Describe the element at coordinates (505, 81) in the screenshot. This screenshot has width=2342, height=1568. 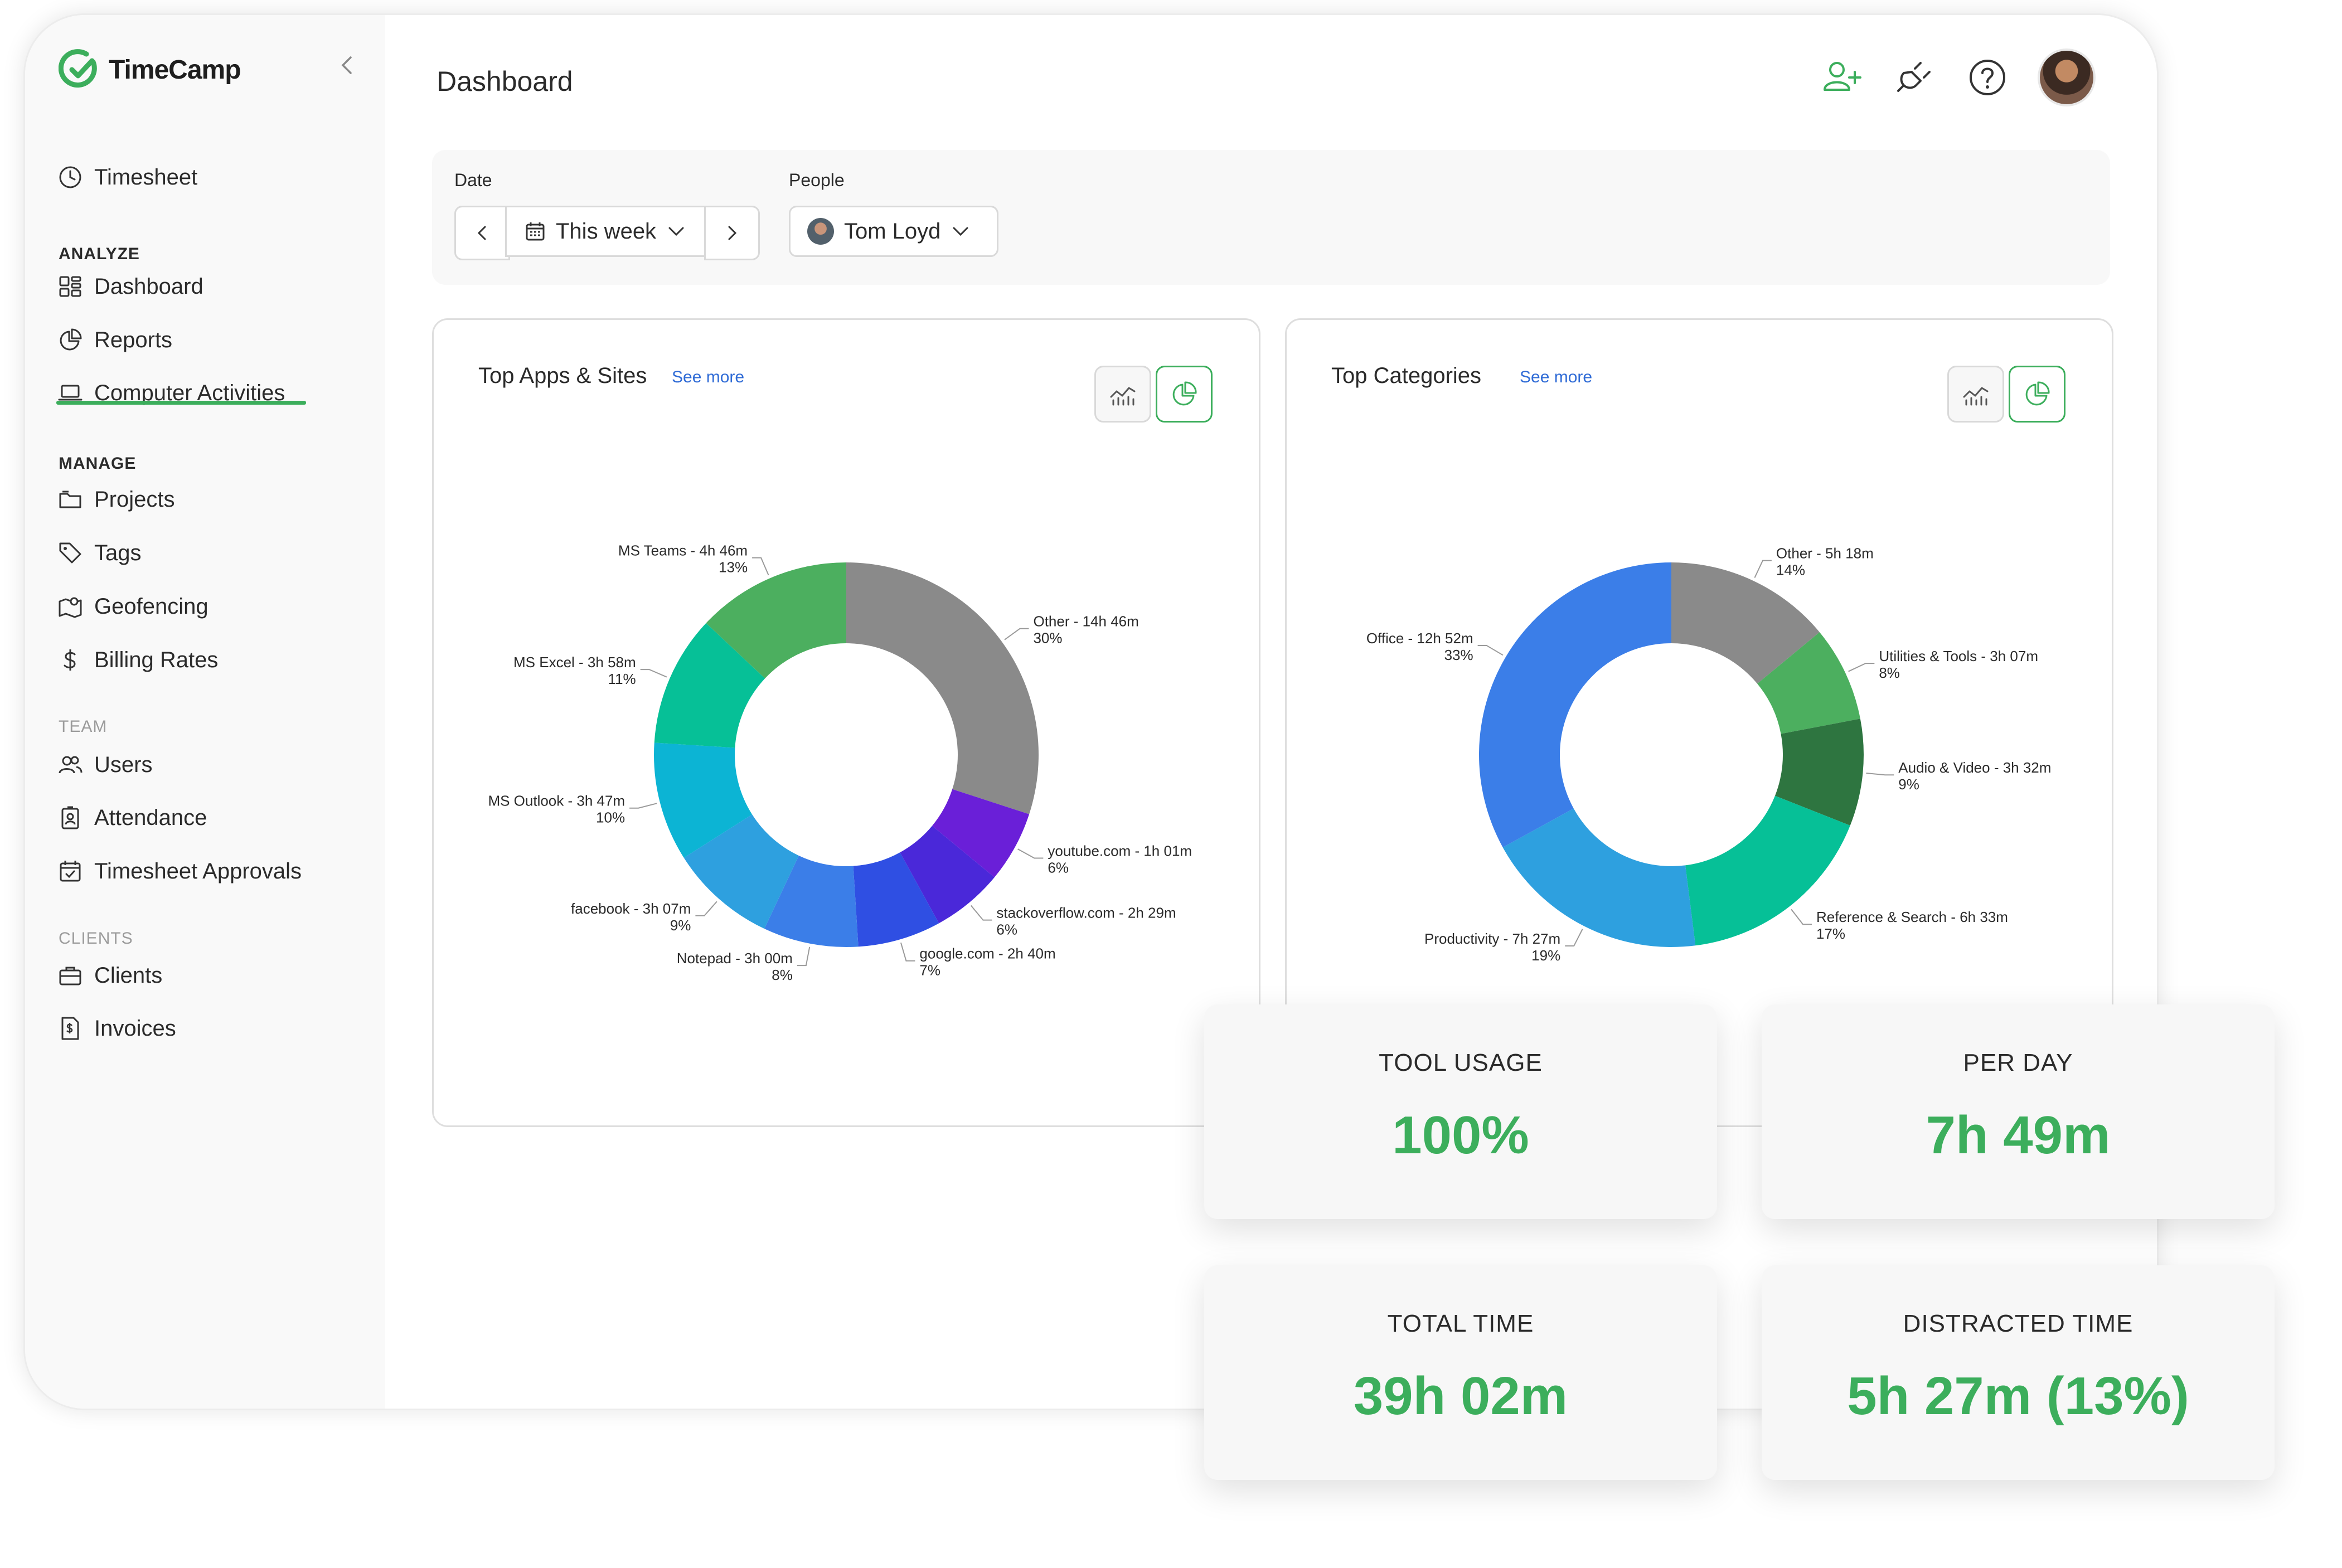
I see `page-title: Dashboard` at that location.